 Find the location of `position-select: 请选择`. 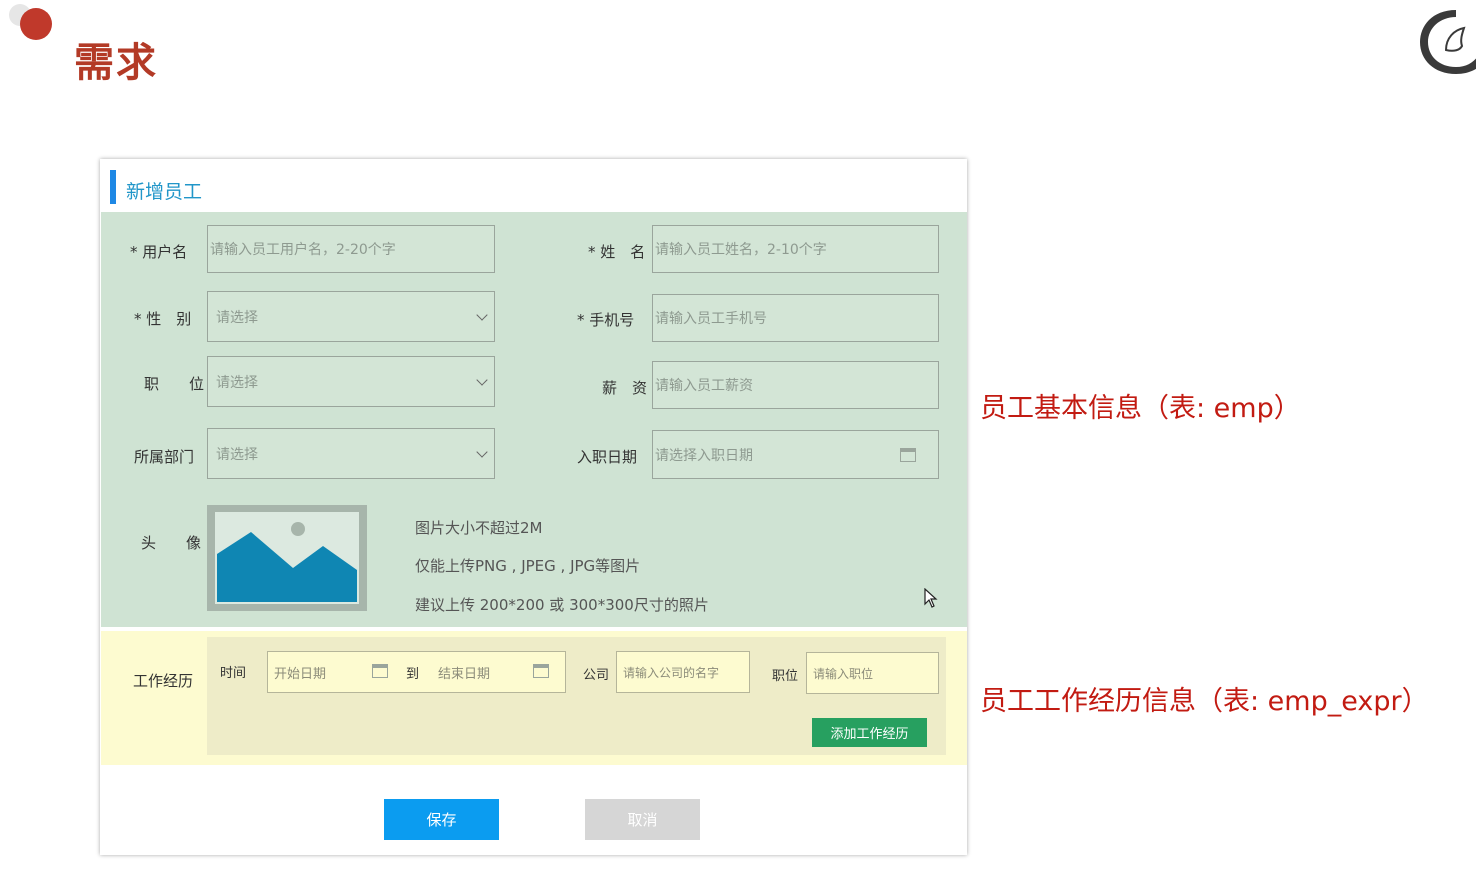

position-select: 请选择 is located at coordinates (351, 381).